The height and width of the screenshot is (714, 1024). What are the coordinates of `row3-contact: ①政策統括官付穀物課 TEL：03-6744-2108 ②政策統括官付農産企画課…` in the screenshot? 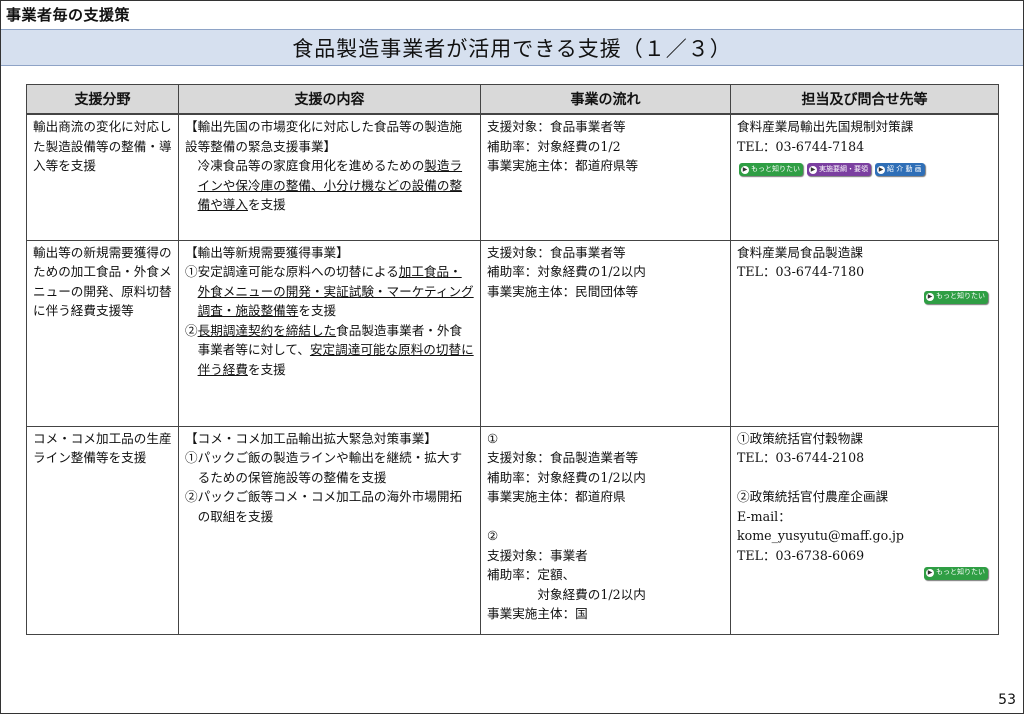 It's located at (864, 530).